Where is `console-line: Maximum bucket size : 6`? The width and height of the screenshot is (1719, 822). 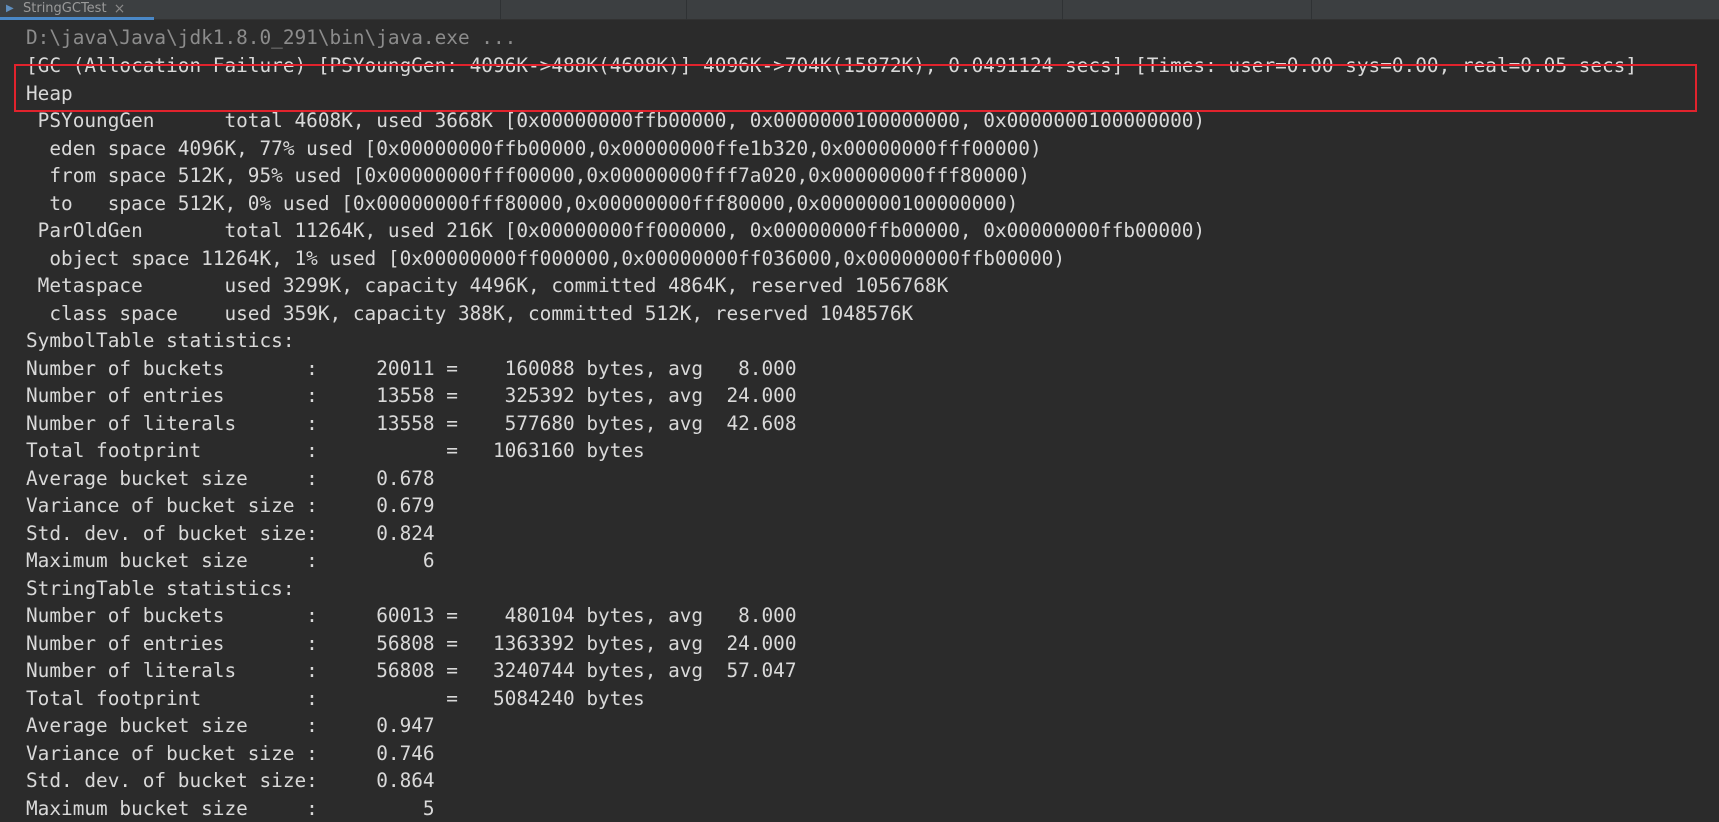 console-line: Maximum bucket size : 6 is located at coordinates (230, 560).